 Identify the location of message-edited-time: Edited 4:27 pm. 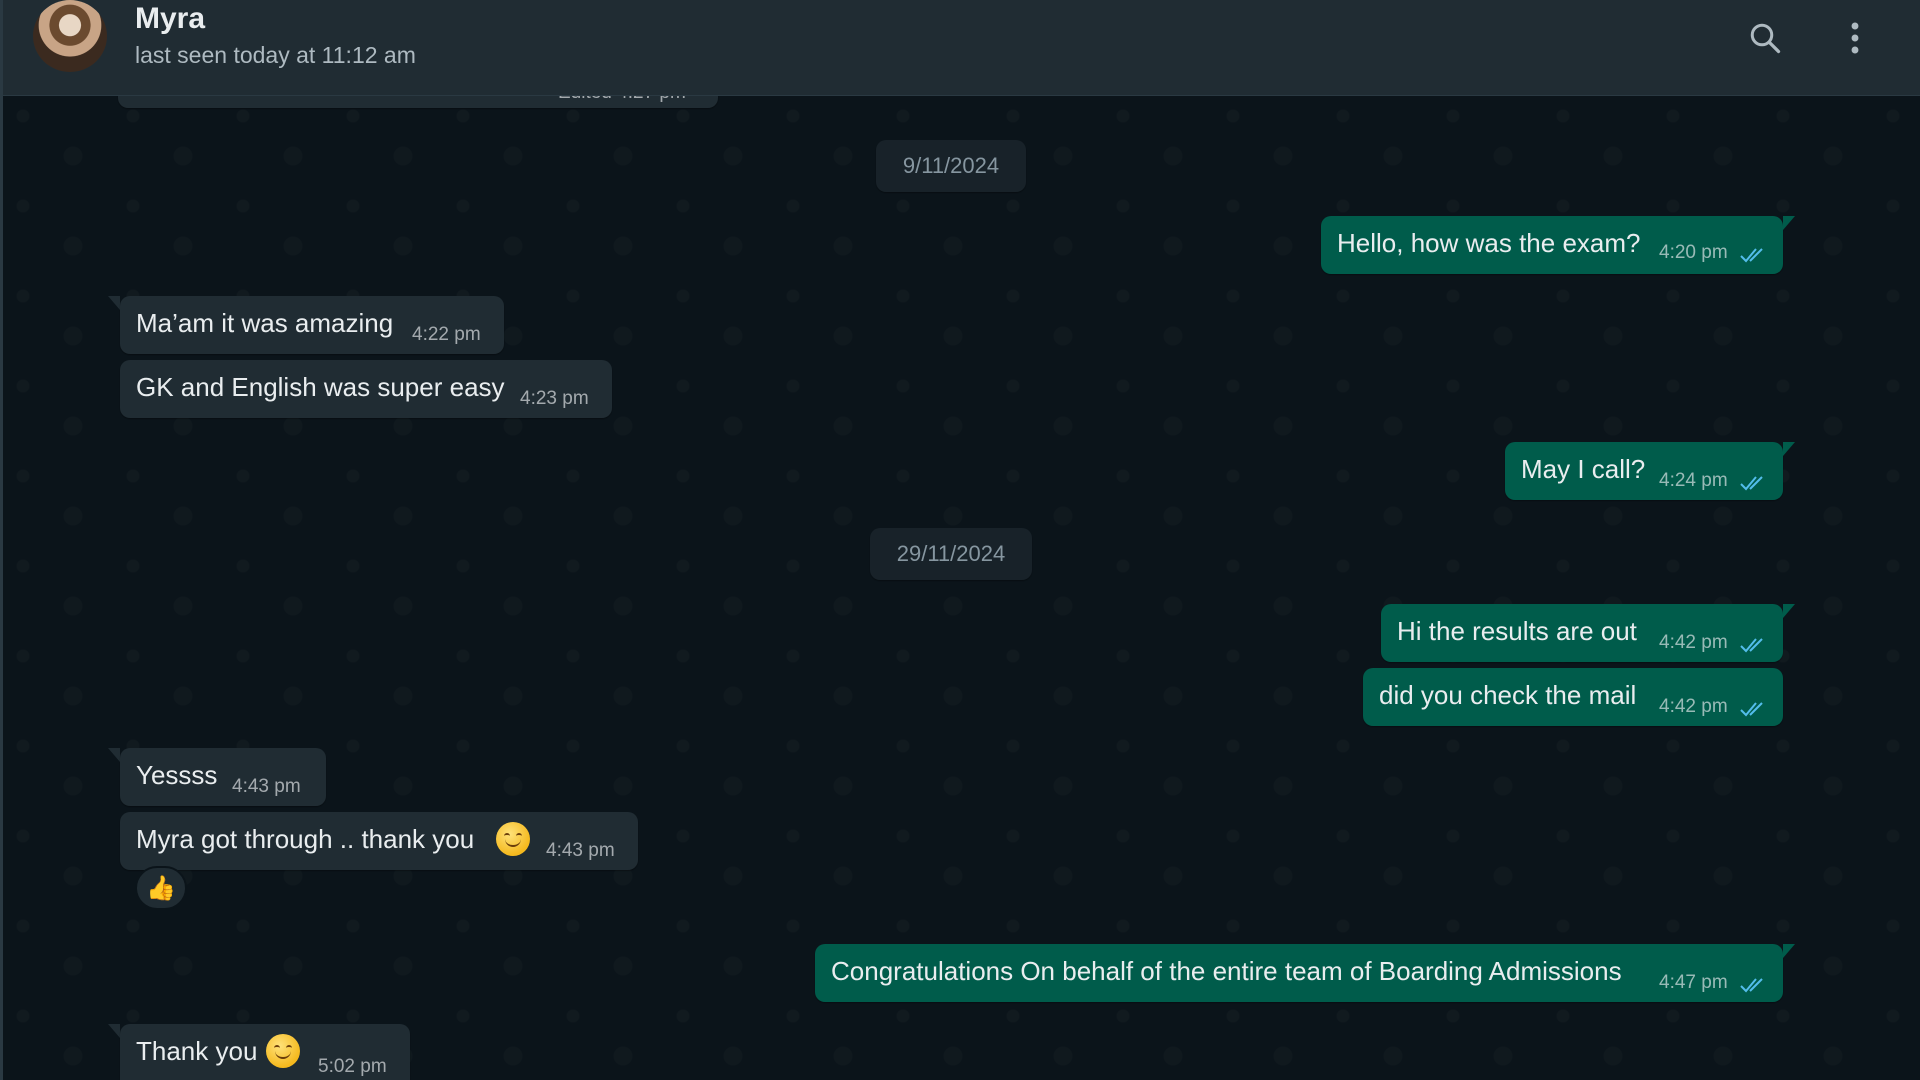
(622, 100).